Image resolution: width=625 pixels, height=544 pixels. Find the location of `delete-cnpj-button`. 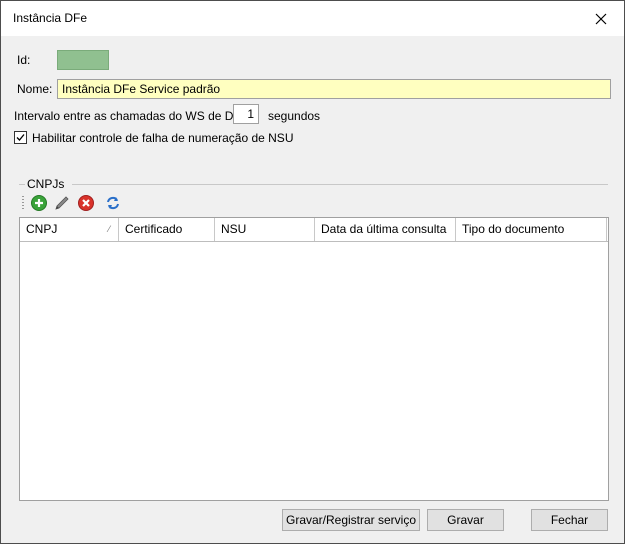

delete-cnpj-button is located at coordinates (86, 203).